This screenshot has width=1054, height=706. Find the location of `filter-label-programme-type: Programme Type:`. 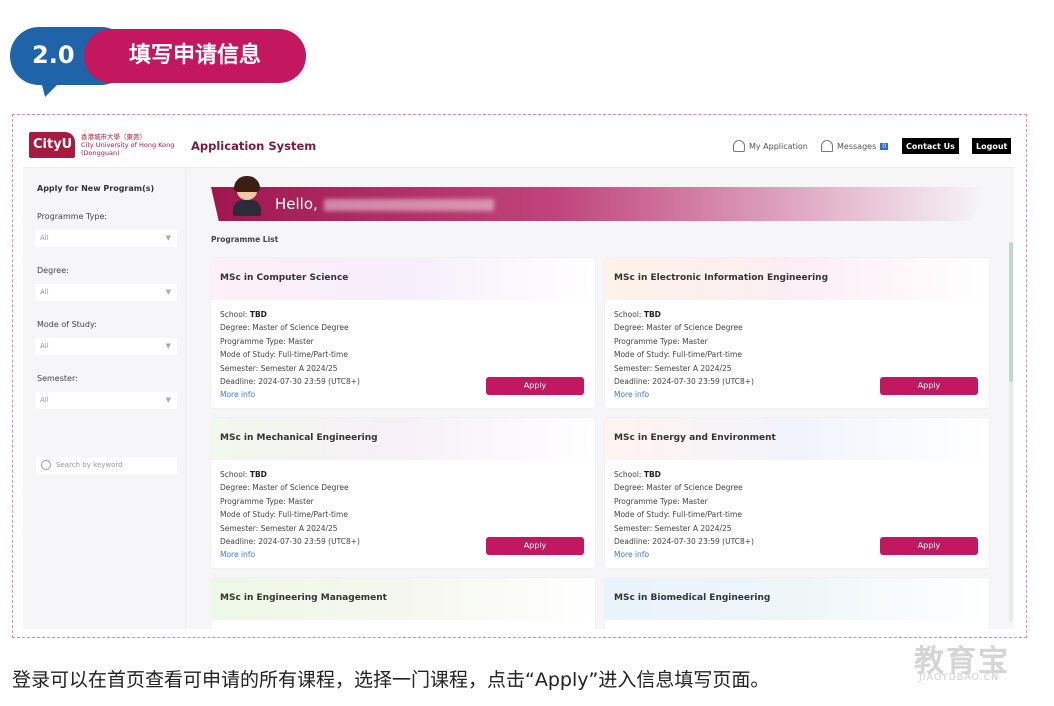

filter-label-programme-type: Programme Type: is located at coordinates (72, 216).